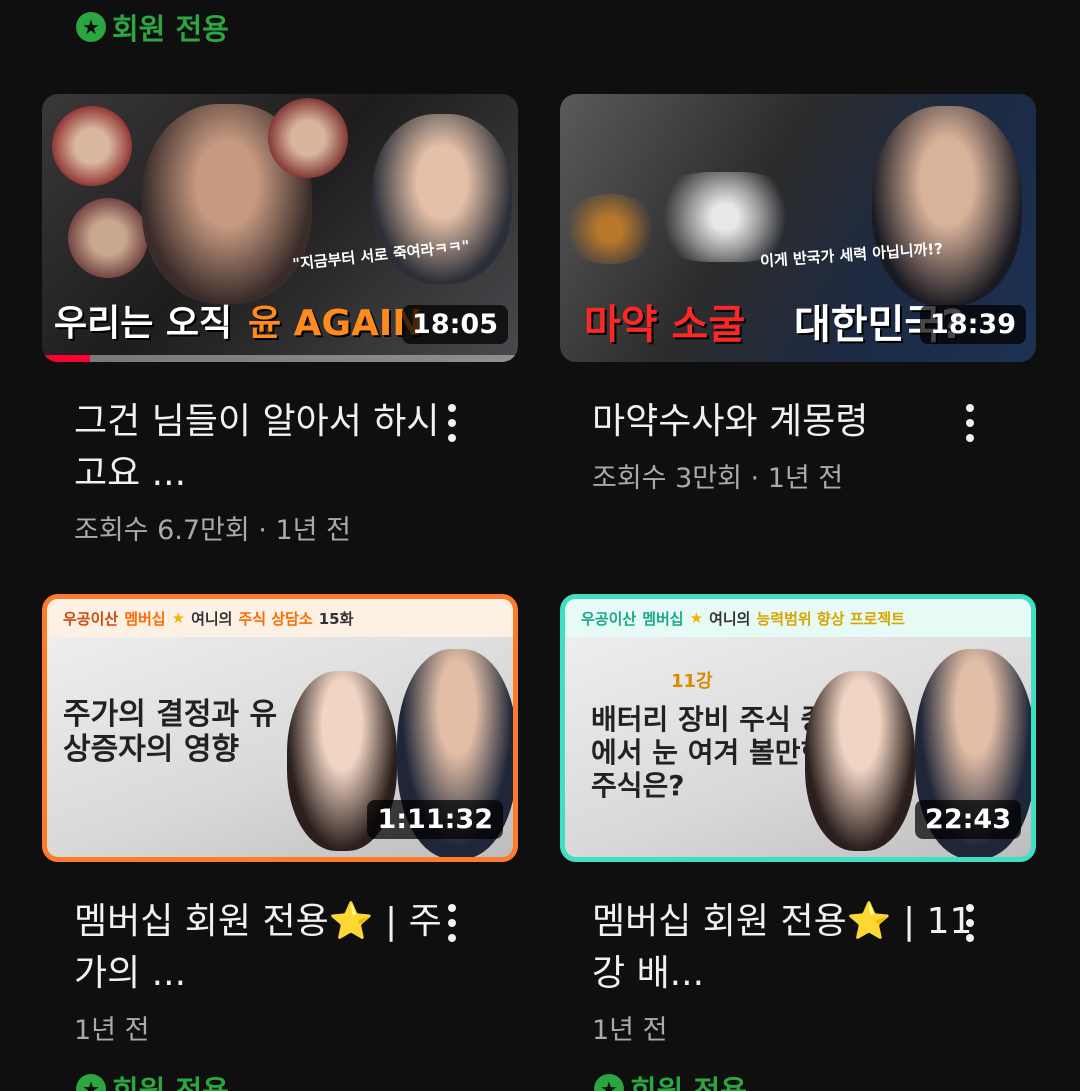  I want to click on video-duration: 1:11:32, so click(435, 819).